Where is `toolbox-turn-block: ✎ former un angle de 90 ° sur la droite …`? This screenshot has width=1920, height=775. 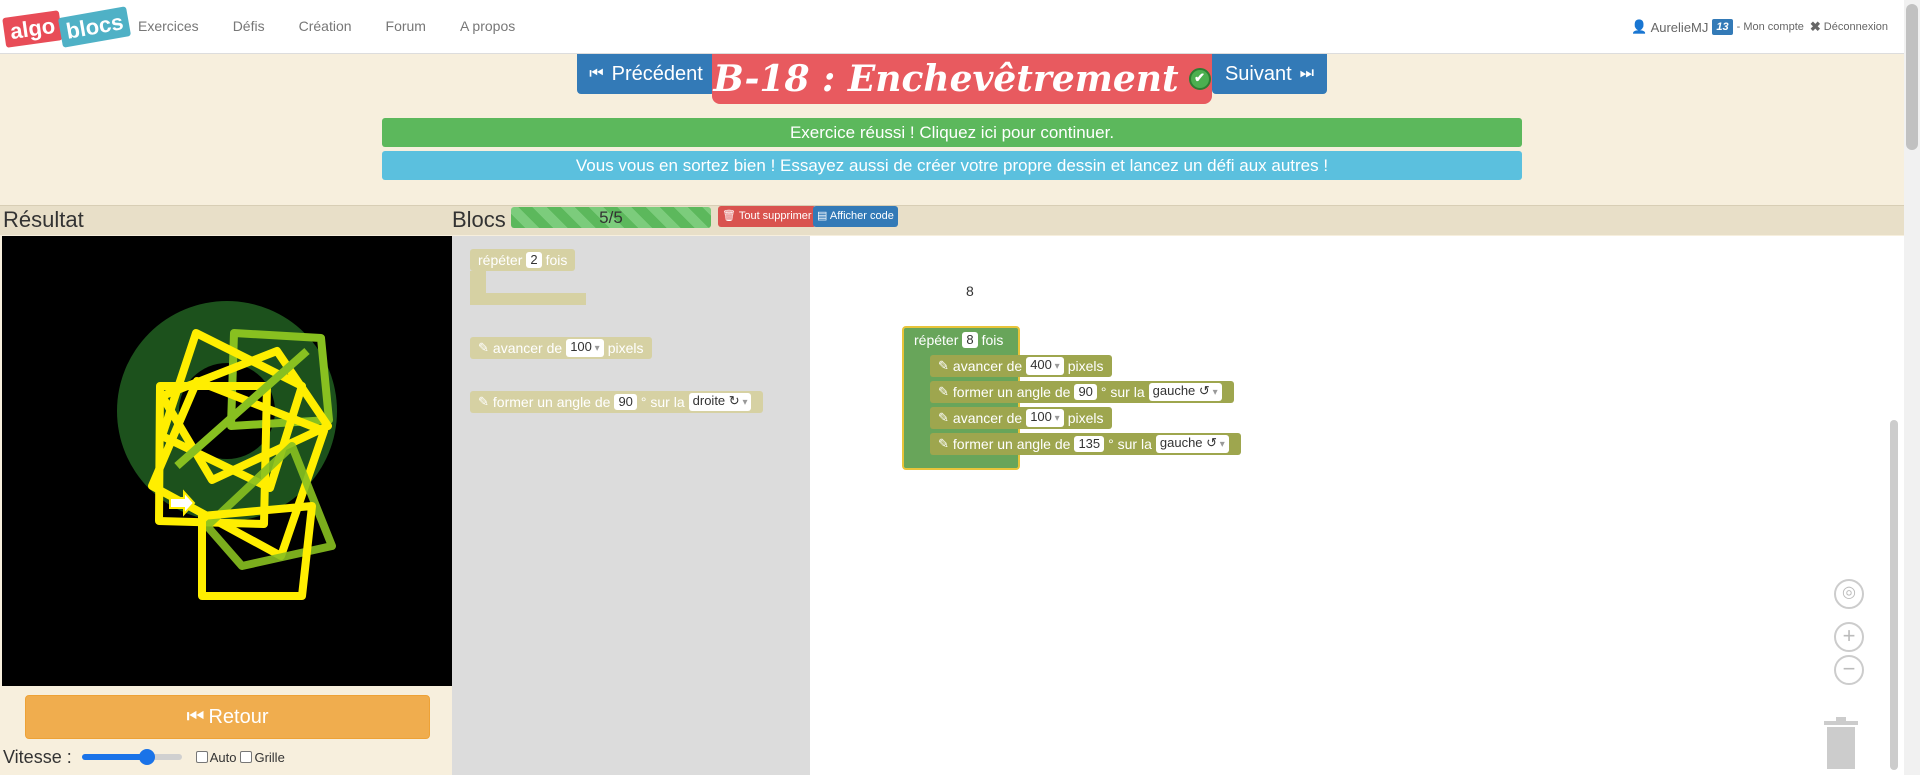
toolbox-turn-block: ✎ former un angle de 90 ° sur la droite … is located at coordinates (617, 402).